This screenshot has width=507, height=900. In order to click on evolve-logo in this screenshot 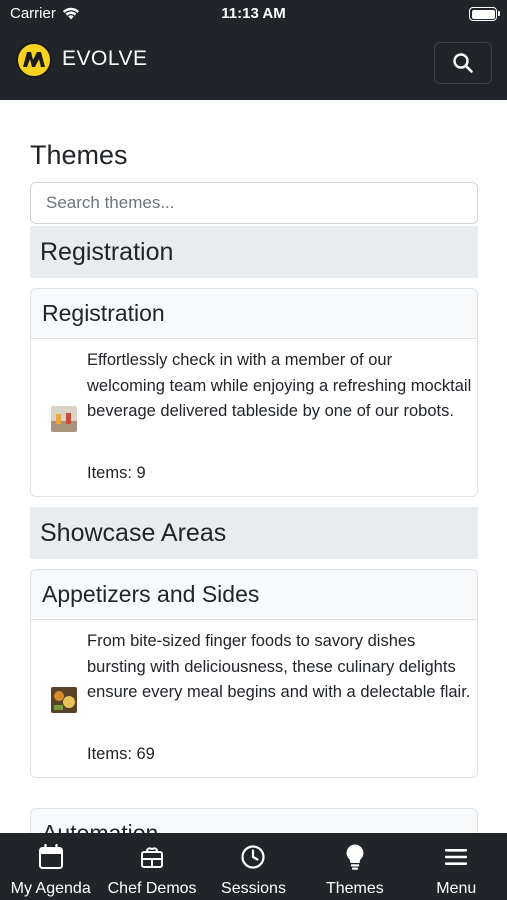, I will do `click(34, 60)`.